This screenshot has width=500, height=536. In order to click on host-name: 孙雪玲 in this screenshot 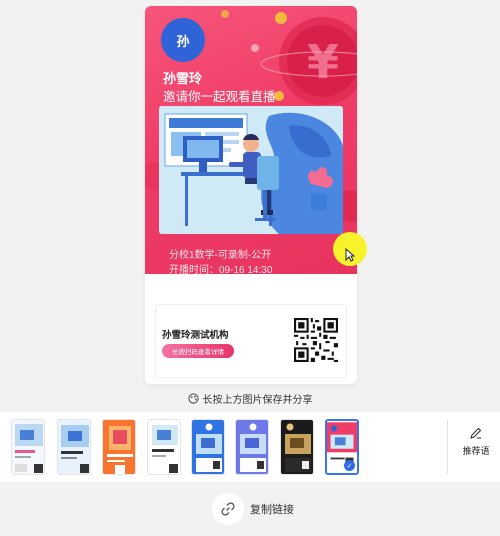, I will do `click(183, 78)`.